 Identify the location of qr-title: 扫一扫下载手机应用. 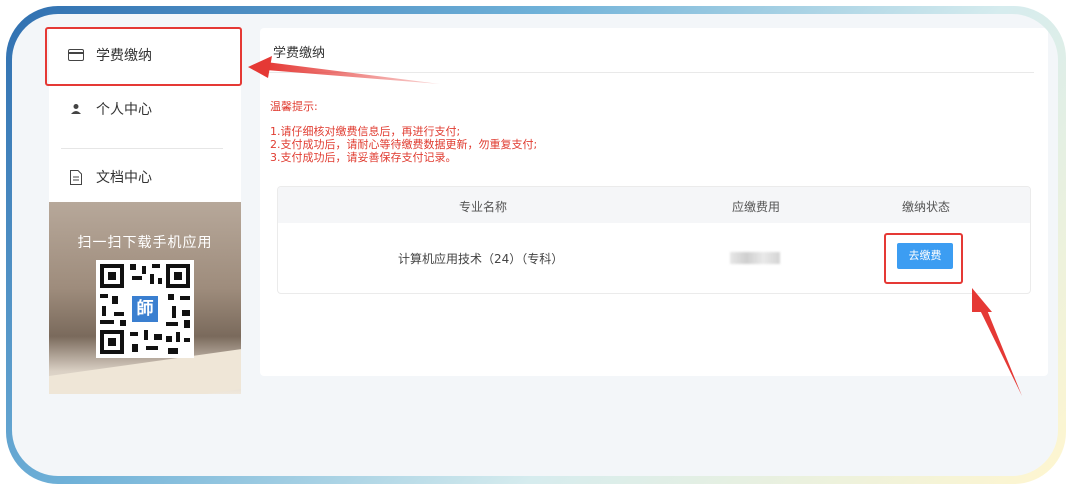
(145, 243).